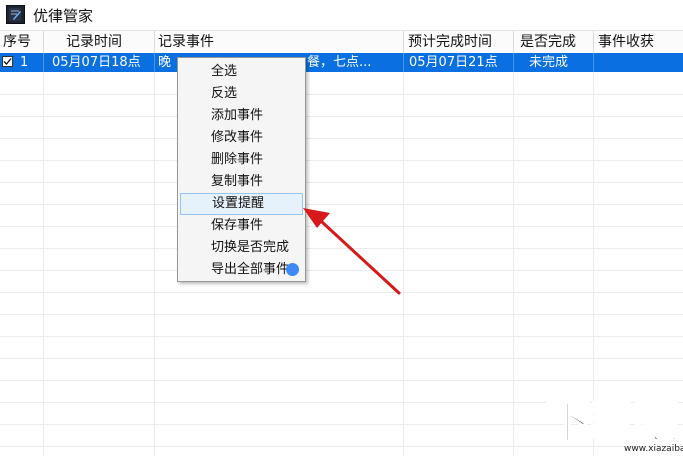  I want to click on watermark-logo: 下载吧 www.xiazaiba.com, so click(613, 425).